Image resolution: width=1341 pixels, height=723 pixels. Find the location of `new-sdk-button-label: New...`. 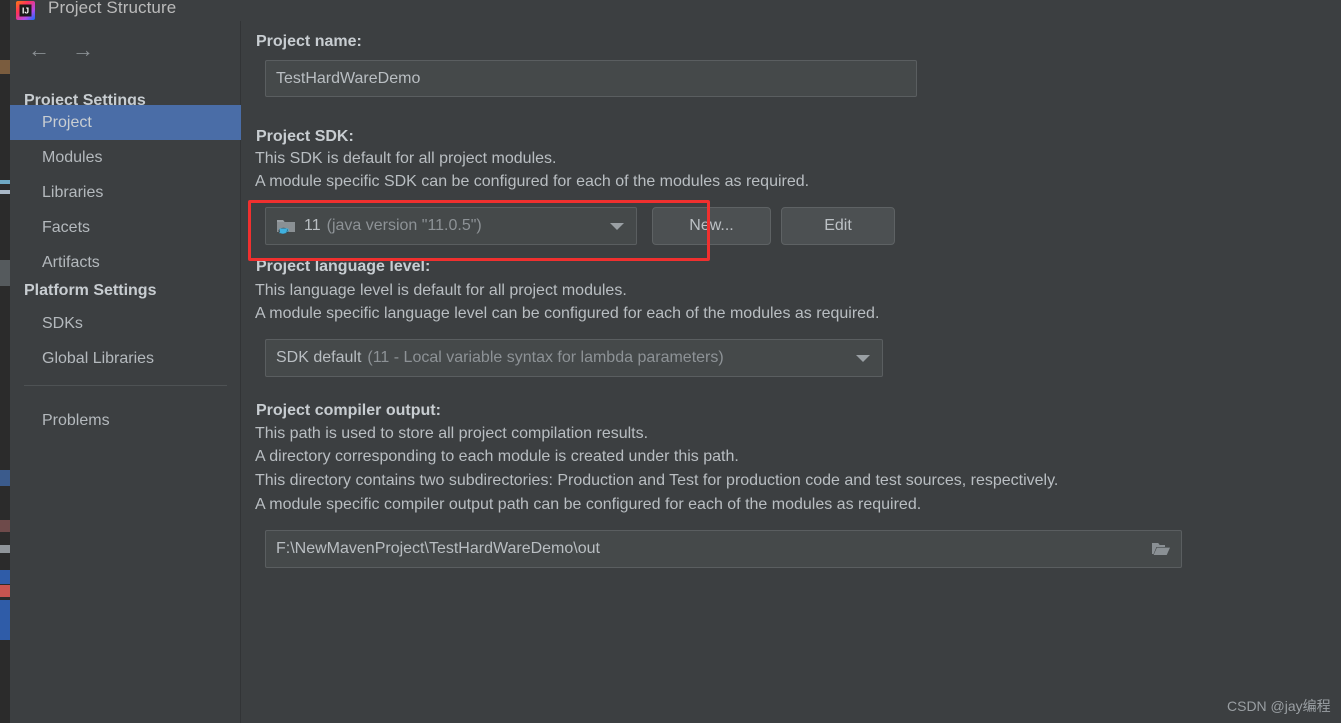

new-sdk-button-label: New... is located at coordinates (711, 225).